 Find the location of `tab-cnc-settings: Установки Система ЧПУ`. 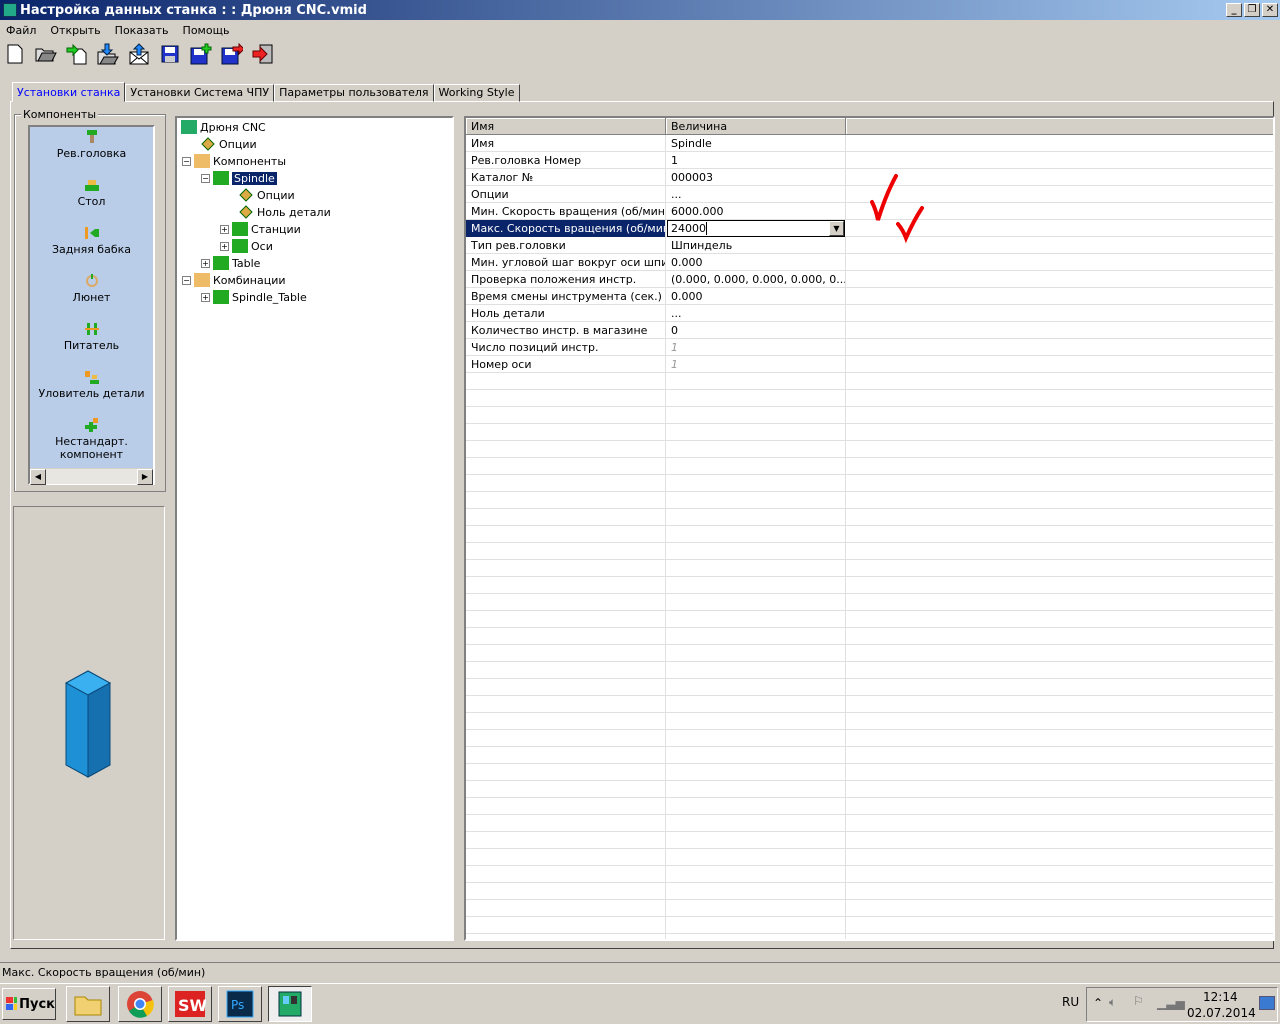

tab-cnc-settings: Установки Система ЧПУ is located at coordinates (200, 93).